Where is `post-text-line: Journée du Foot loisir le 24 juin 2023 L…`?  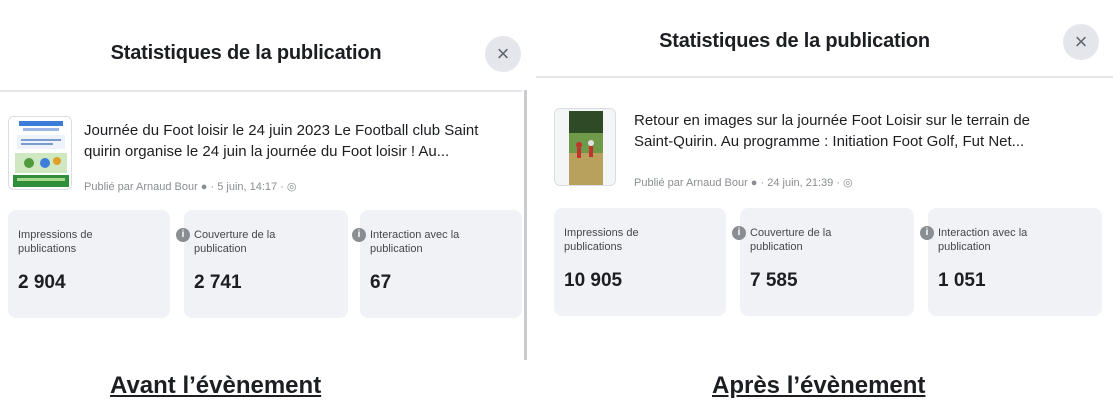
post-text-line: Journée du Foot loisir le 24 juin 2023 L… is located at coordinates (281, 130).